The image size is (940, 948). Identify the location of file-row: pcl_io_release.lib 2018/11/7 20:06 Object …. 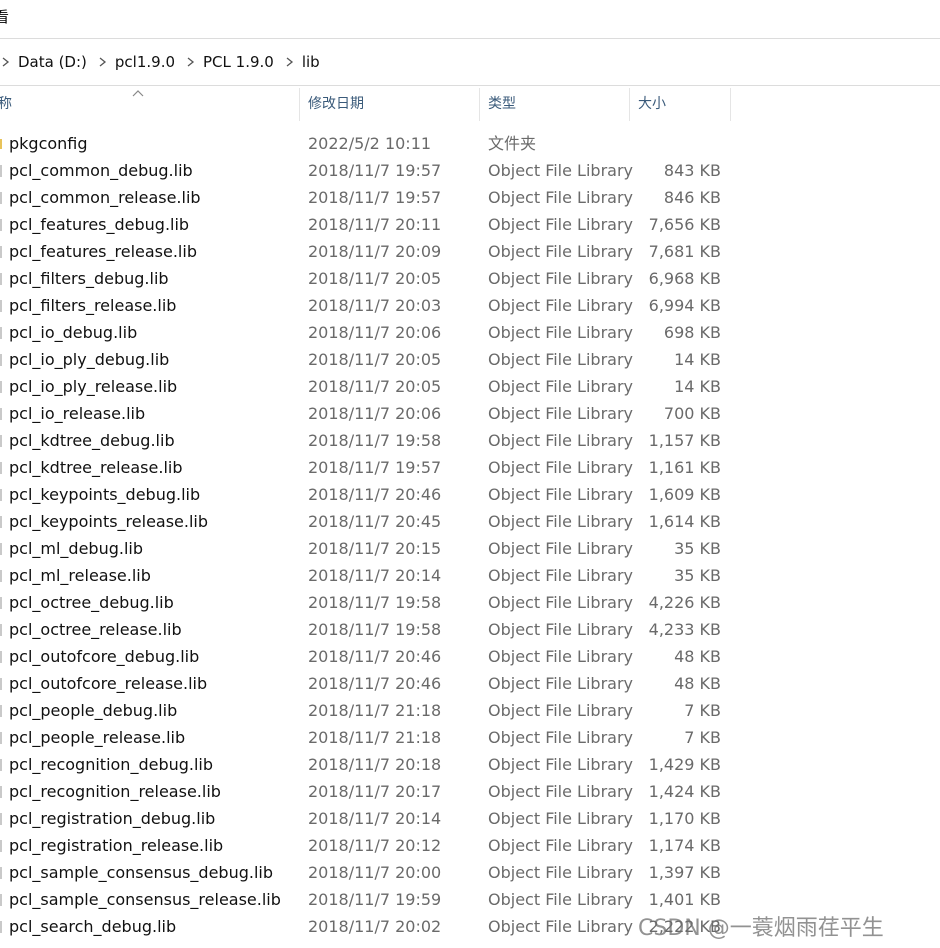
(470, 413).